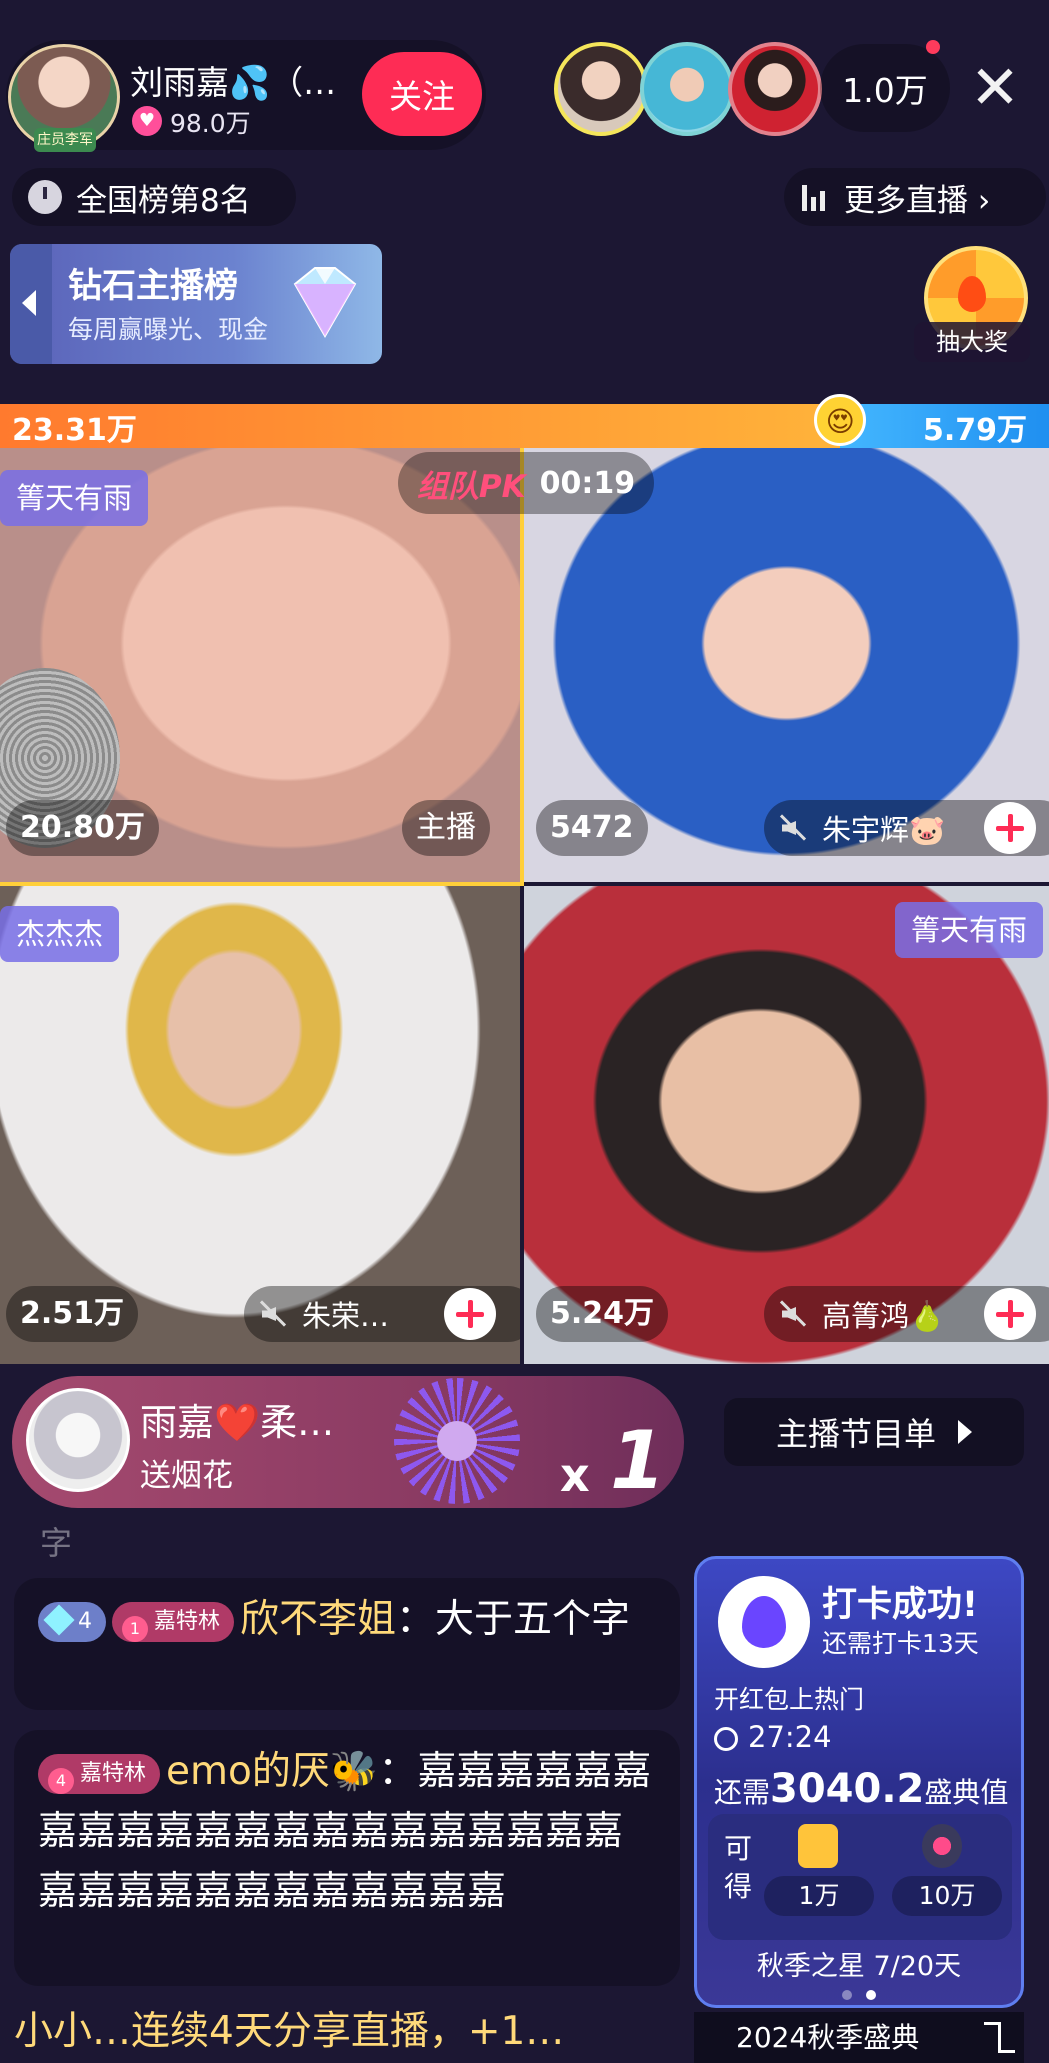 This screenshot has width=1049, height=2063. What do you see at coordinates (135, 1628) in the screenshot?
I see `heart-icon: 1` at bounding box center [135, 1628].